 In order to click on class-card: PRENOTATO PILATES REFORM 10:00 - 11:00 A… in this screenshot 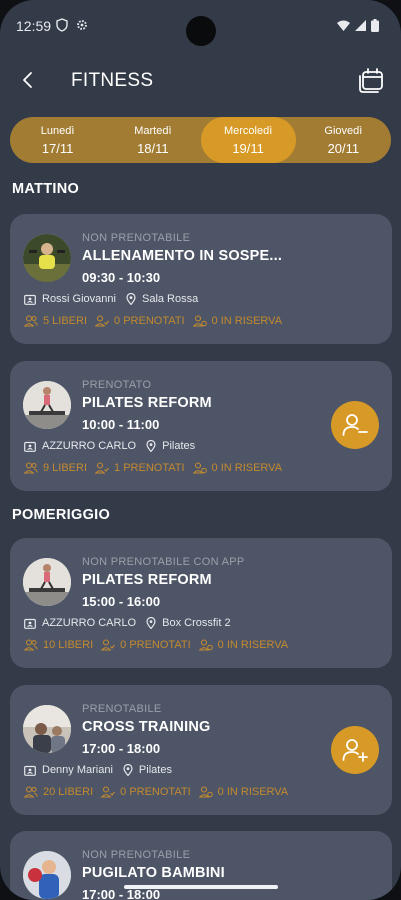, I will do `click(201, 426)`.